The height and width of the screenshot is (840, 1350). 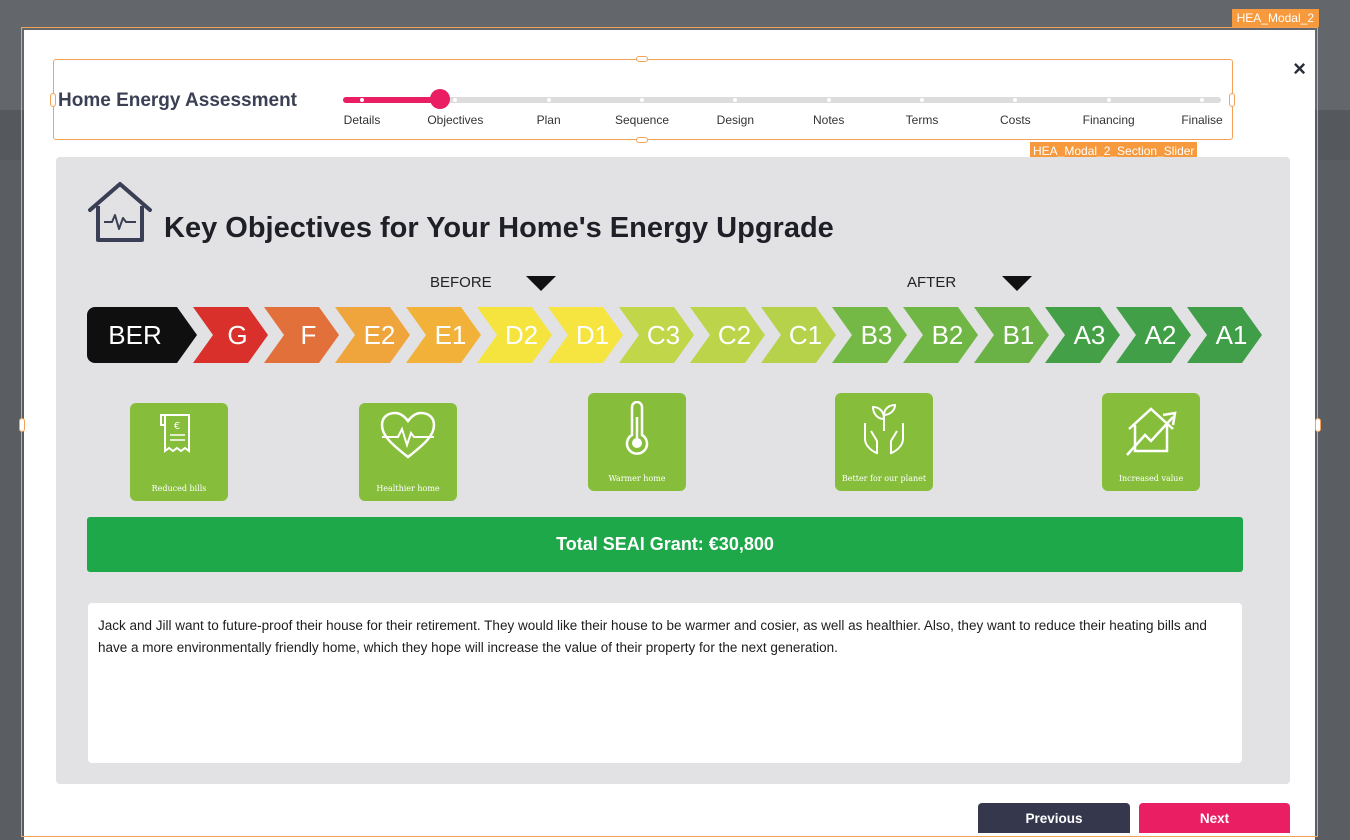 I want to click on progress-track, so click(x=782, y=100).